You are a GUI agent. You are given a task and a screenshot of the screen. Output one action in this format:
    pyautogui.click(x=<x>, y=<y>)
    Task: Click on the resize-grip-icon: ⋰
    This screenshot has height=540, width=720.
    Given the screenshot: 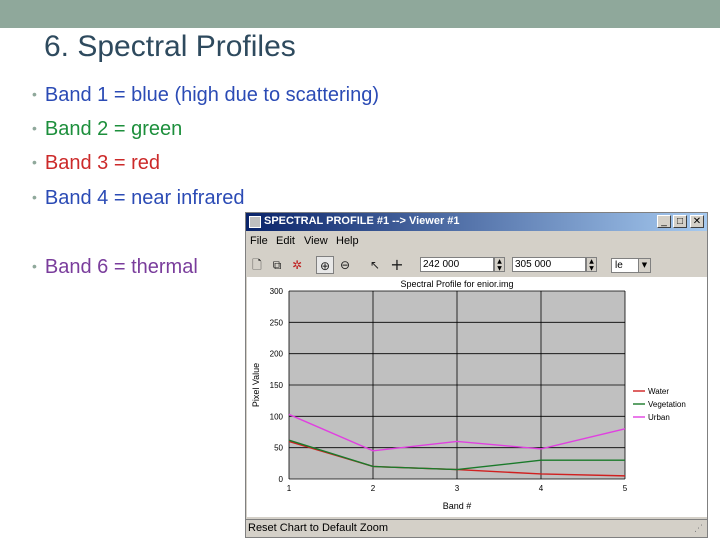 What is the action you would take?
    pyautogui.click(x=698, y=529)
    